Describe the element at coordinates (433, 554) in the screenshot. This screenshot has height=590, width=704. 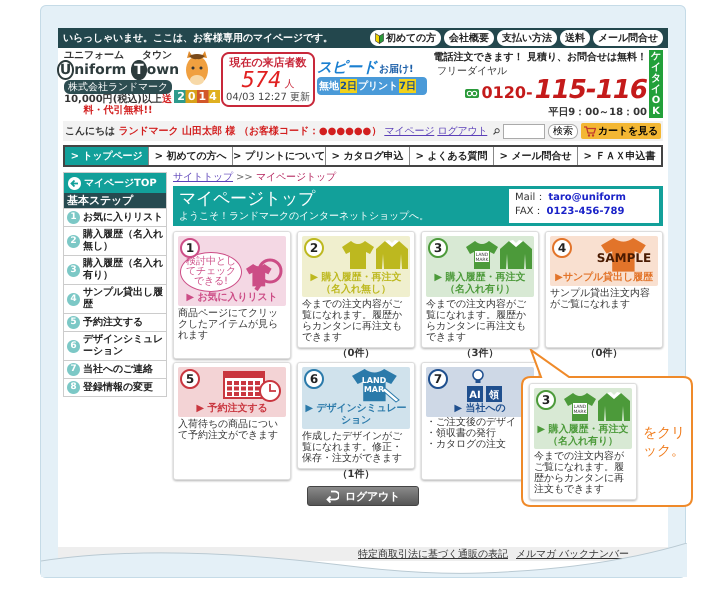
I see `footer-link: 特定商取引法に基づく通販の表記` at that location.